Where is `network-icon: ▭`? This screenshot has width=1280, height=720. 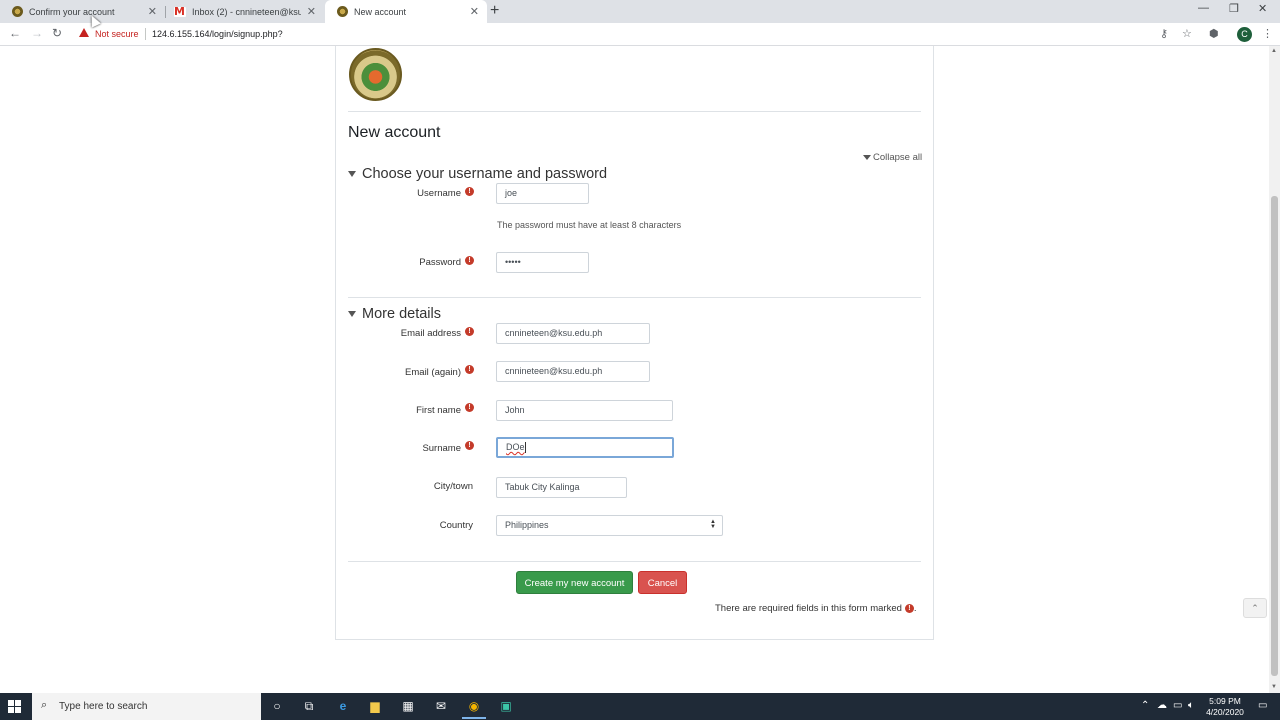 network-icon: ▭ is located at coordinates (1177, 705).